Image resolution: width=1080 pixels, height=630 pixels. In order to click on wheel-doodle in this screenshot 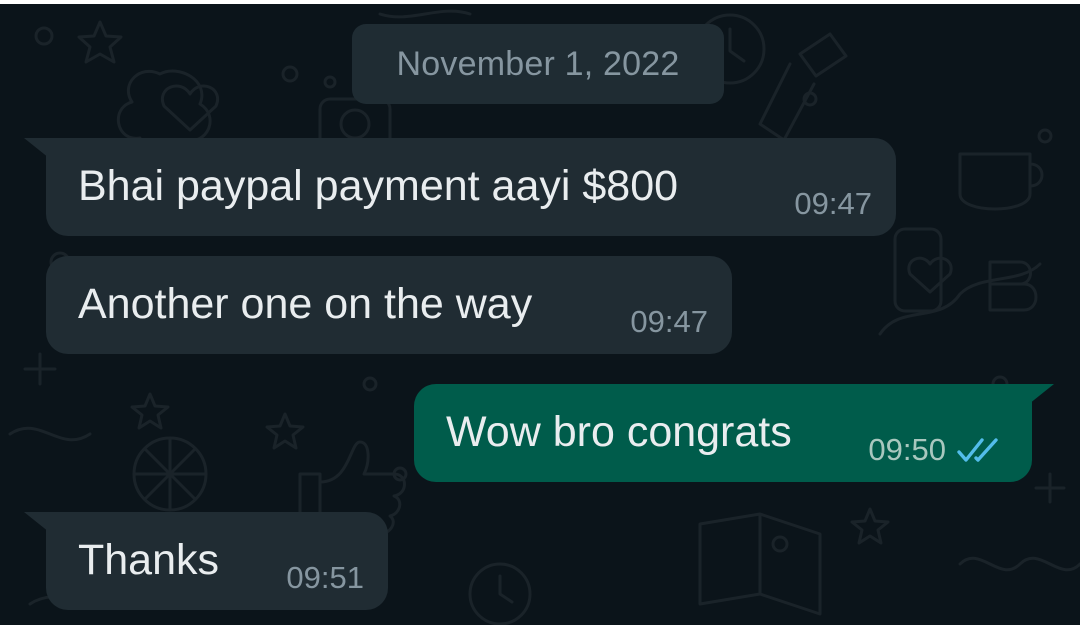, I will do `click(170, 474)`.